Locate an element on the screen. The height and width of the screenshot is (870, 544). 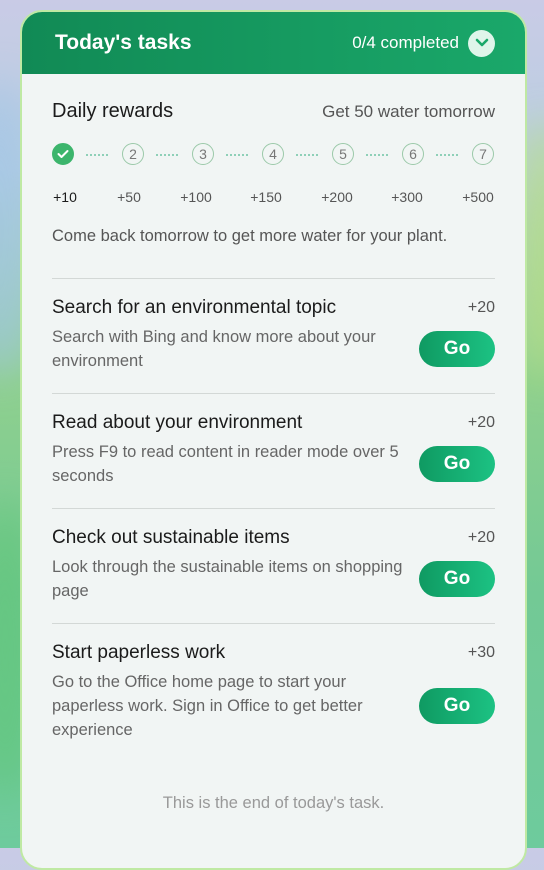
step-5: 5 is located at coordinates (343, 154).